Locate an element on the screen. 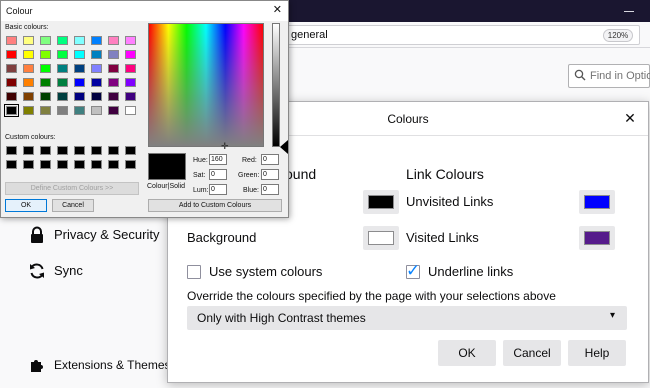 The width and height of the screenshot is (650, 388). find-in-options-input: Find in Options is located at coordinates (609, 76).